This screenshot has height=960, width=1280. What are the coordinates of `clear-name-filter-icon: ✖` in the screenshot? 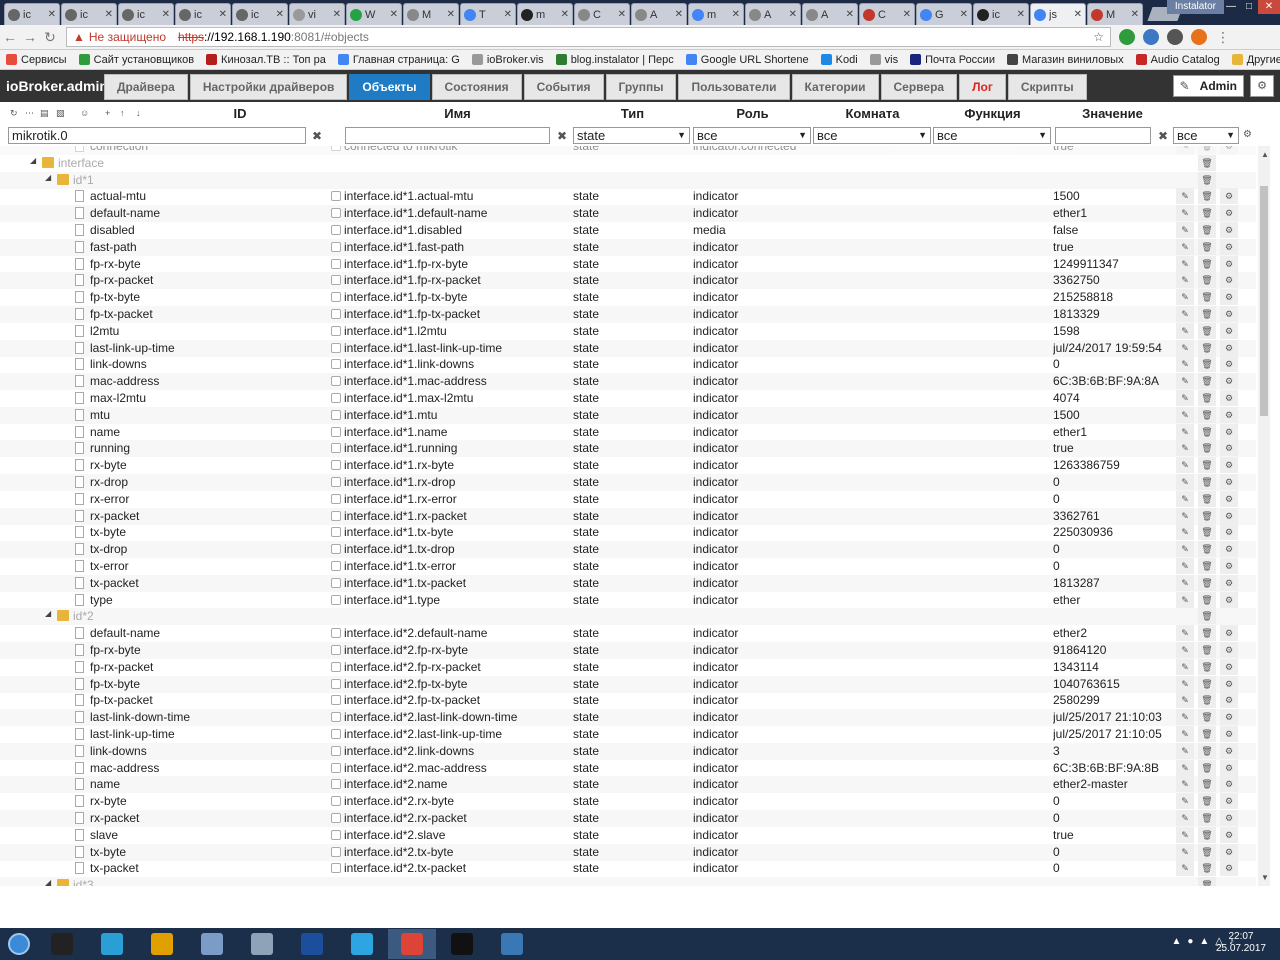 It's located at (562, 136).